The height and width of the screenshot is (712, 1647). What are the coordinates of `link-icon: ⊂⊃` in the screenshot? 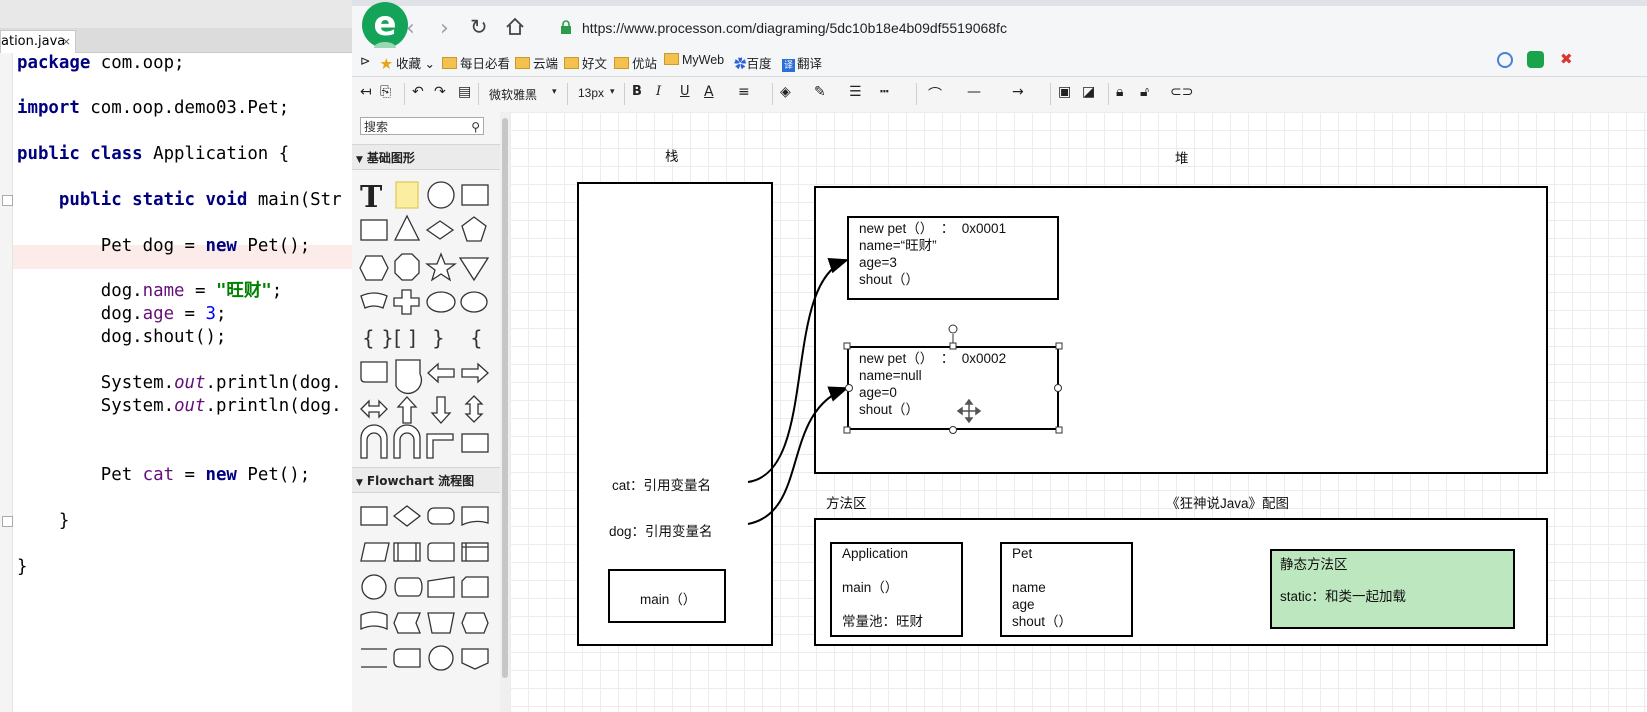 It's located at (1181, 92).